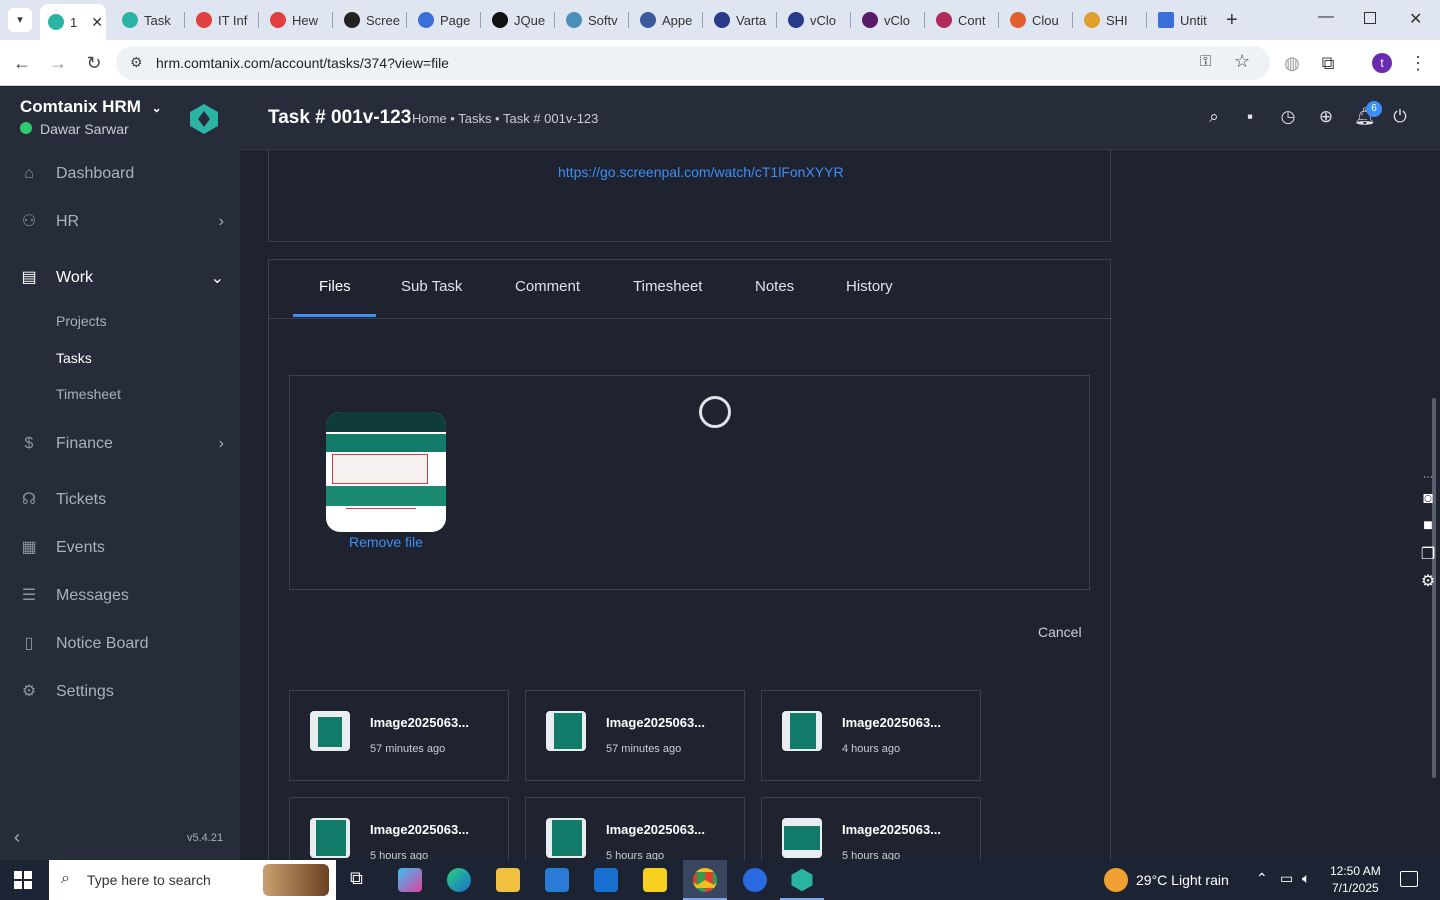  I want to click on close-window-icon: ✕, so click(1415, 19).